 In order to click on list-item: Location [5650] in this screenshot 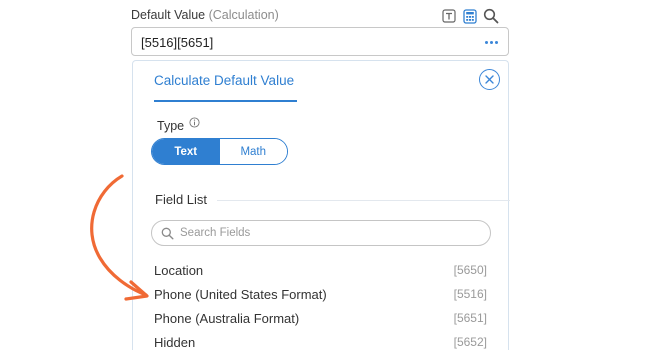, I will do `click(320, 270)`.